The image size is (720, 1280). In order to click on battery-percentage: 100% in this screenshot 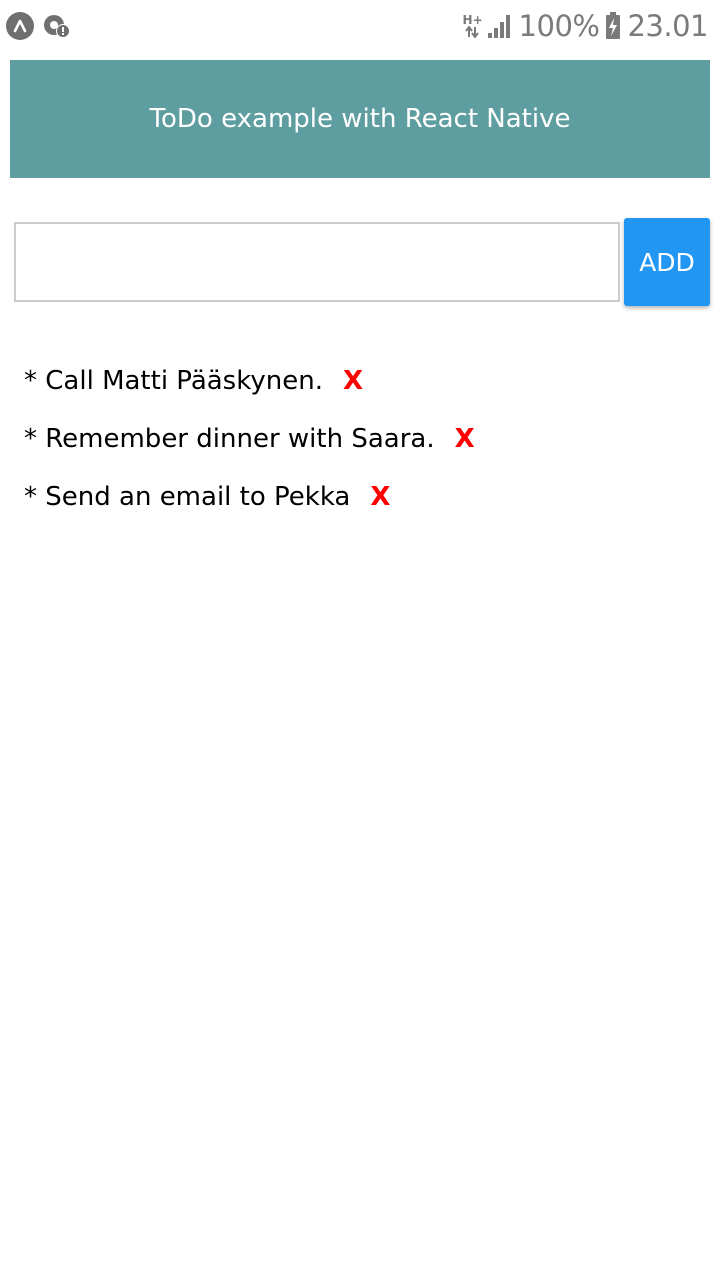, I will do `click(559, 26)`.